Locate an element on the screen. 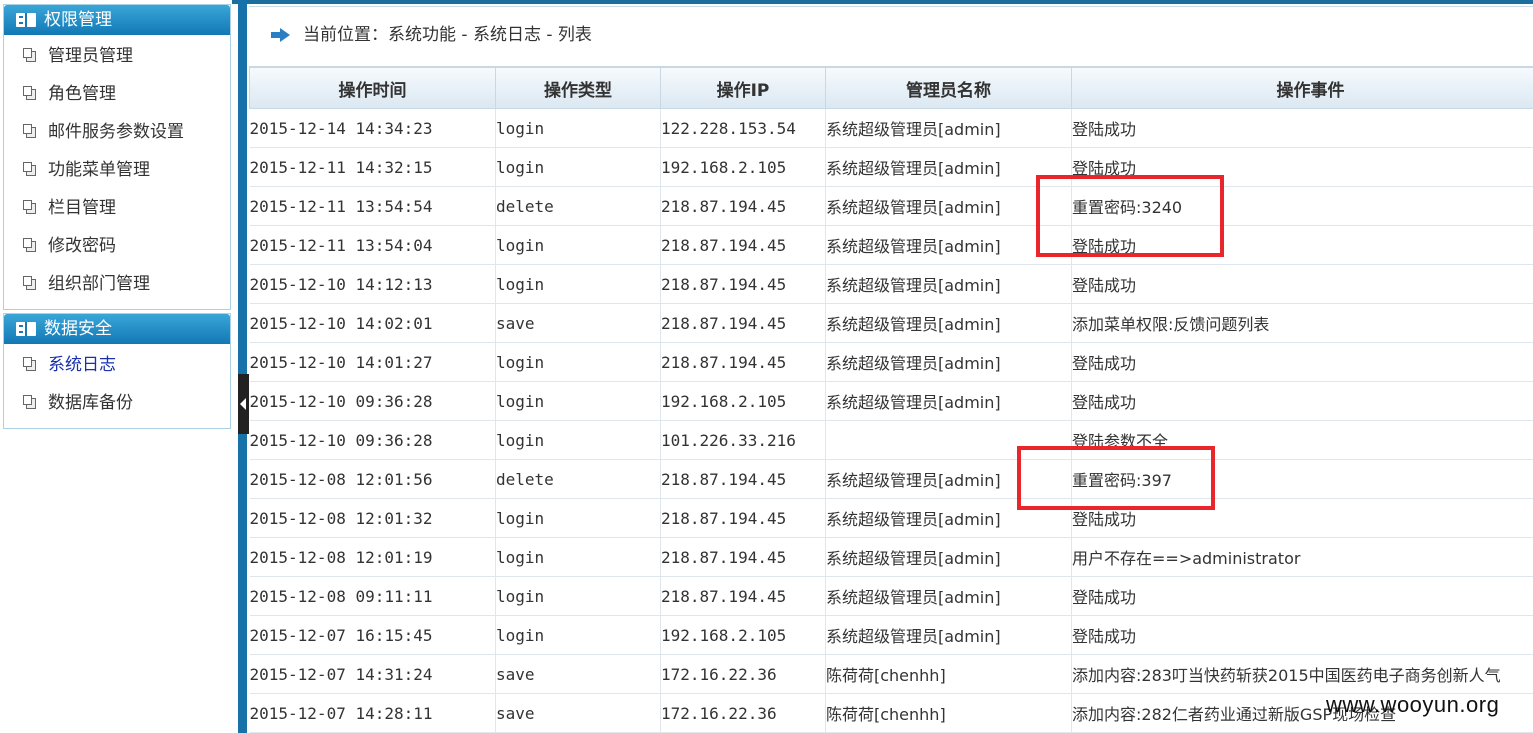 This screenshot has width=1533, height=733. sidebar-item-label: 角色管理 is located at coordinates (82, 94).